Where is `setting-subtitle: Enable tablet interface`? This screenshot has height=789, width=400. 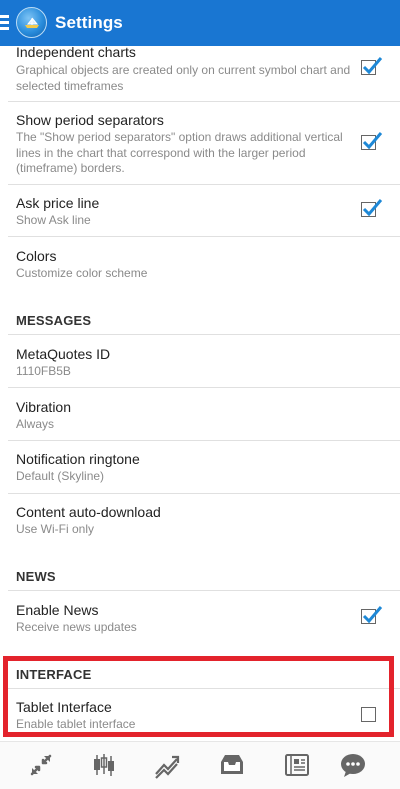
setting-subtitle: Enable tablet interface is located at coordinates (76, 724).